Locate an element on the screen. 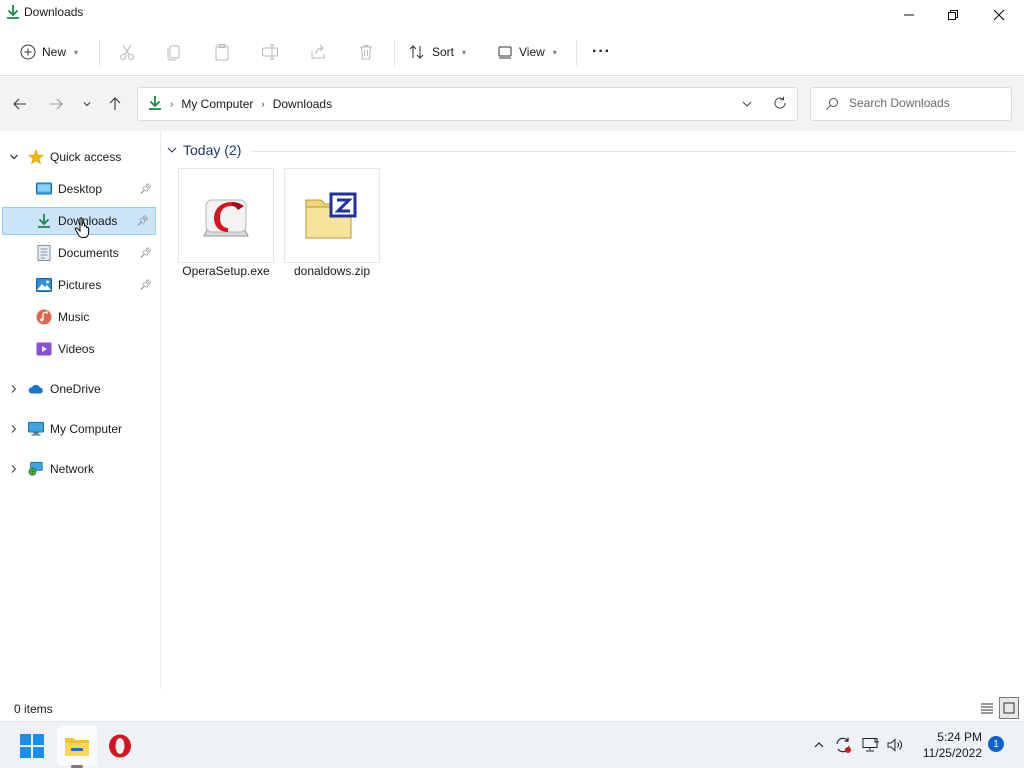  large-icons-view-icon is located at coordinates (1009, 708).